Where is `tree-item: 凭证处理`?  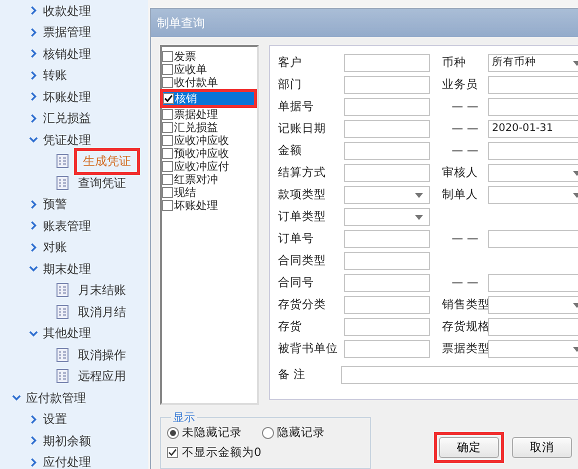
tree-item: 凭证处理 is located at coordinates (67, 139).